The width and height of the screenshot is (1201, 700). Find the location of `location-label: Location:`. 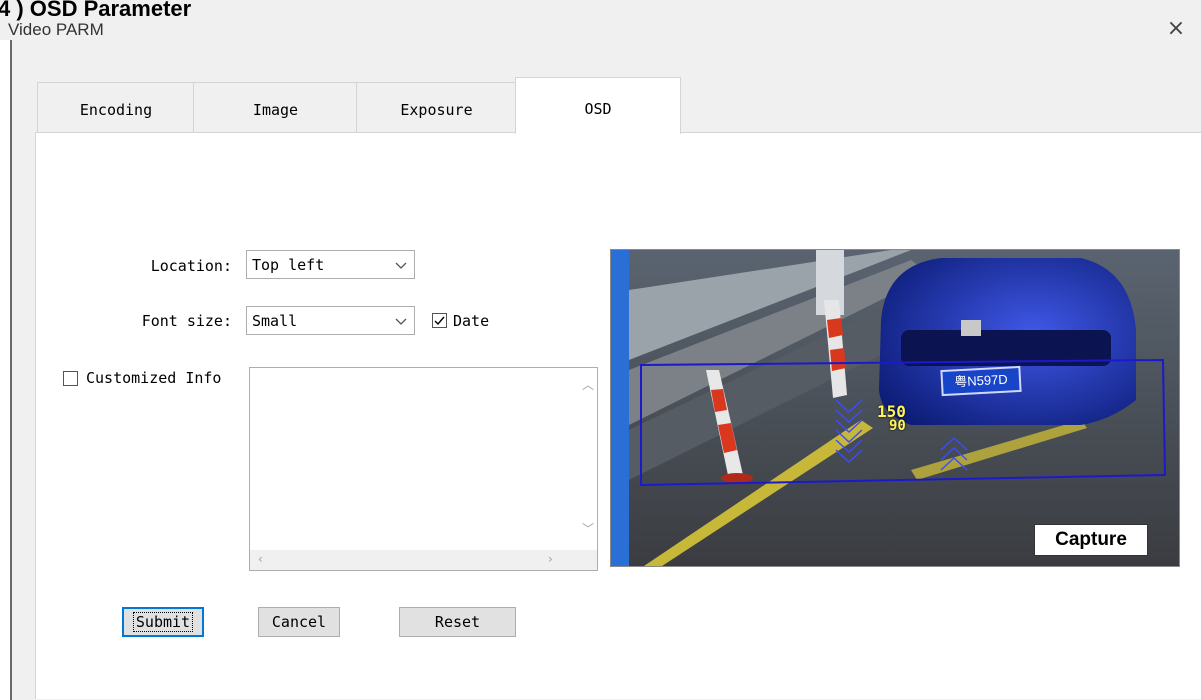

location-label: Location: is located at coordinates (191, 266).